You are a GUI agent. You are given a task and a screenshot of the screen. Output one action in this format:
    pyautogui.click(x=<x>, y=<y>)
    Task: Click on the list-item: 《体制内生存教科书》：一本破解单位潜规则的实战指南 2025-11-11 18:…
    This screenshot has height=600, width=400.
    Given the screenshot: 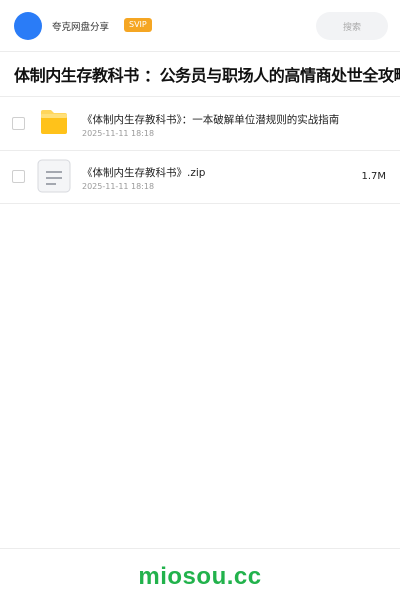 What is the action you would take?
    pyautogui.click(x=200, y=124)
    